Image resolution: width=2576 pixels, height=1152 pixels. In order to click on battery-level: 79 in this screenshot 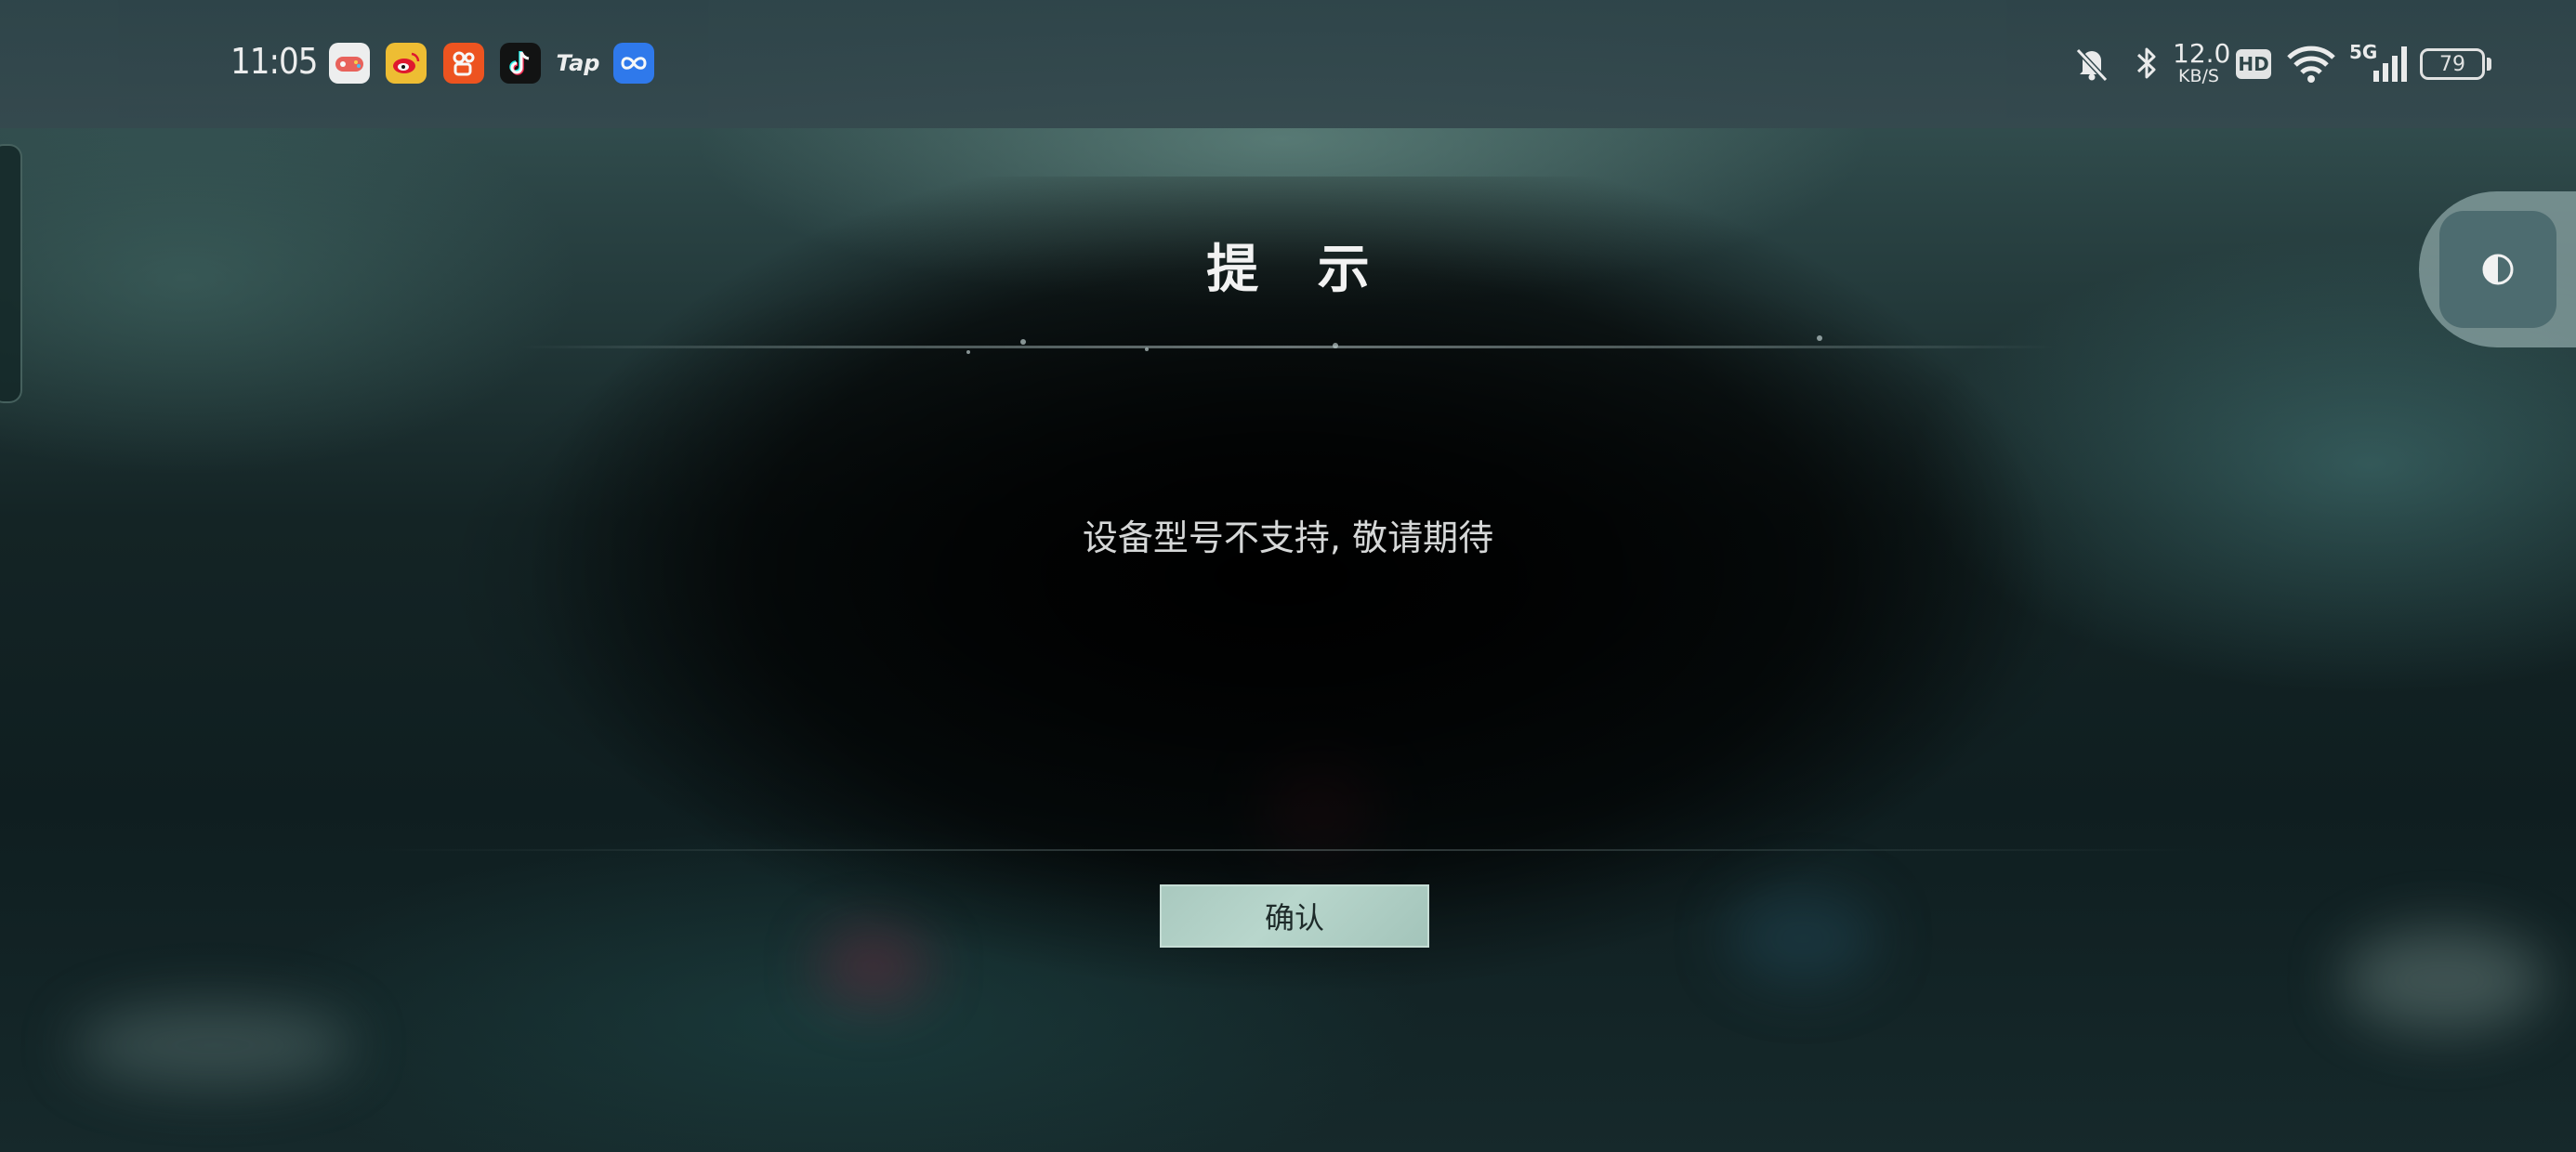, I will do `click(2452, 64)`.